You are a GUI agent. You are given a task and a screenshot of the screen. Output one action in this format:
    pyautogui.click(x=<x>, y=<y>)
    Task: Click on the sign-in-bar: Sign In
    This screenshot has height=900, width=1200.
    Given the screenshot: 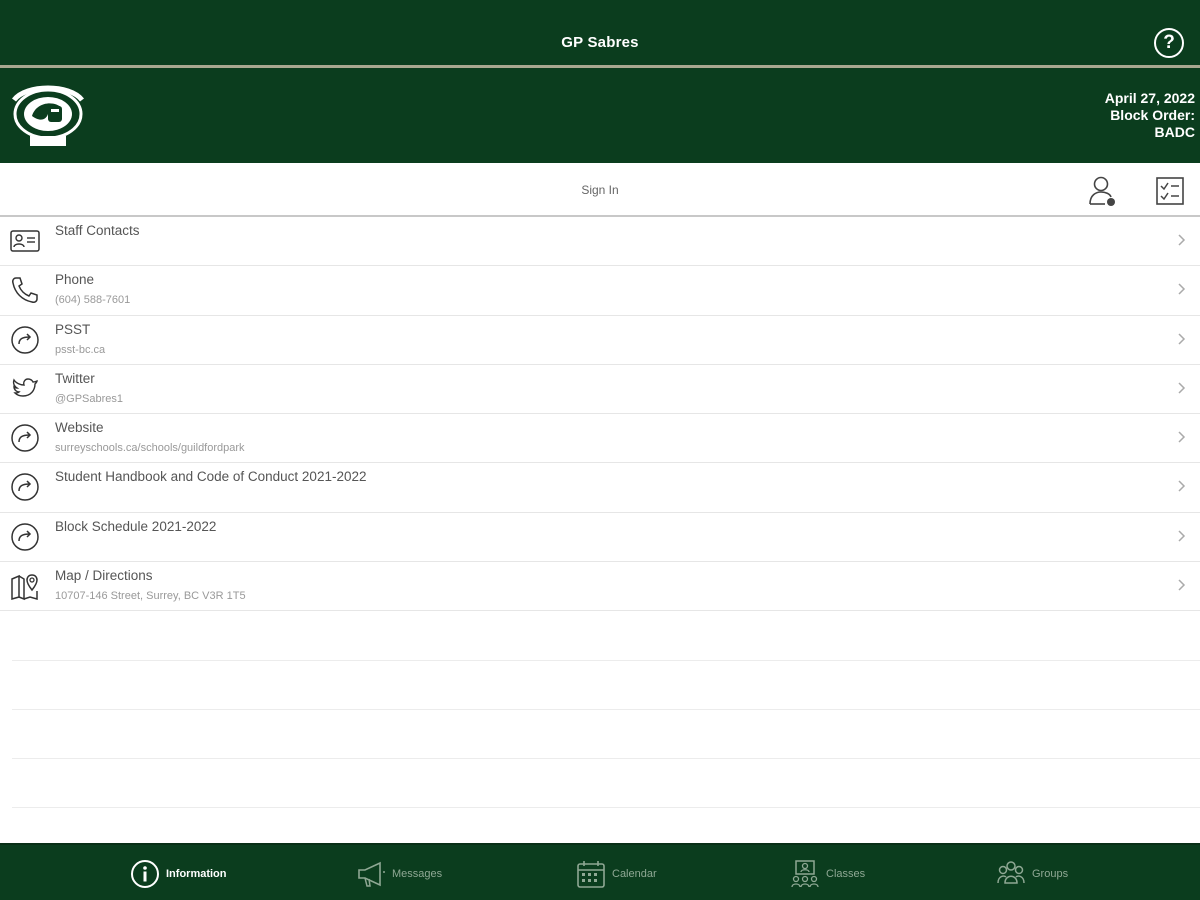 What is the action you would take?
    pyautogui.click(x=600, y=190)
    